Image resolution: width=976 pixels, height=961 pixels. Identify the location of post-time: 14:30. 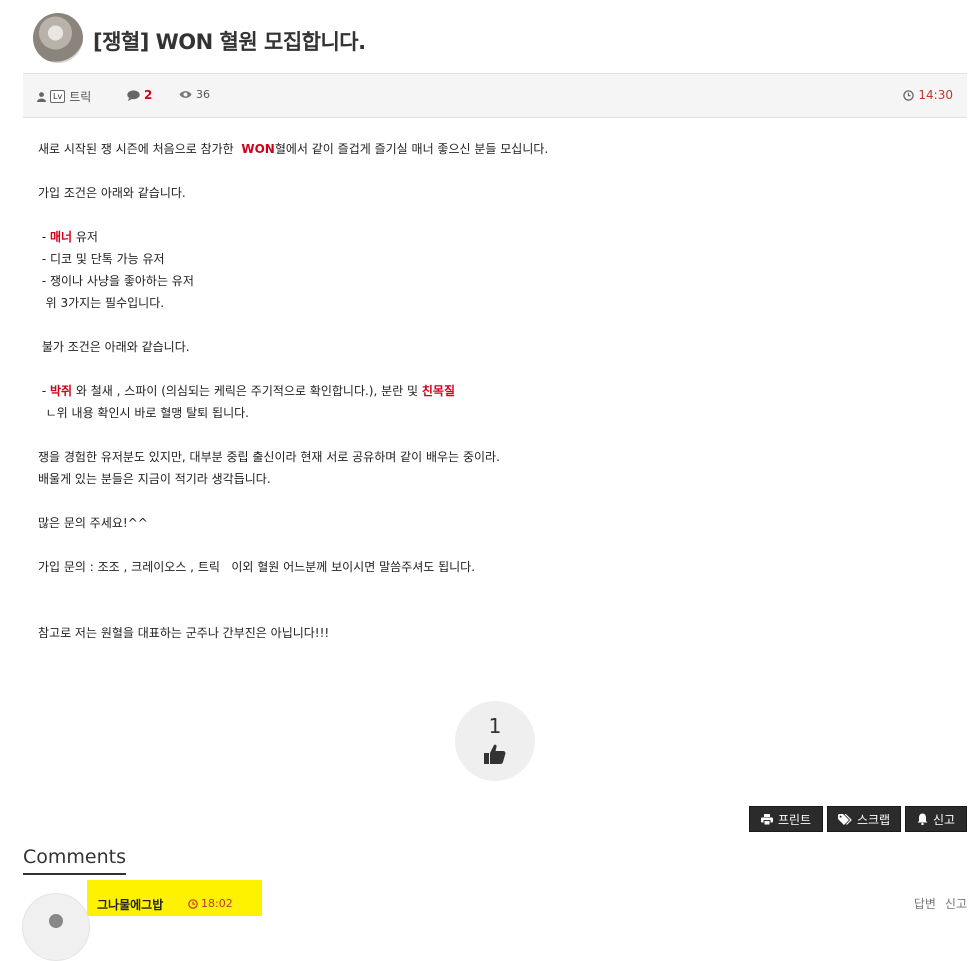
(928, 95).